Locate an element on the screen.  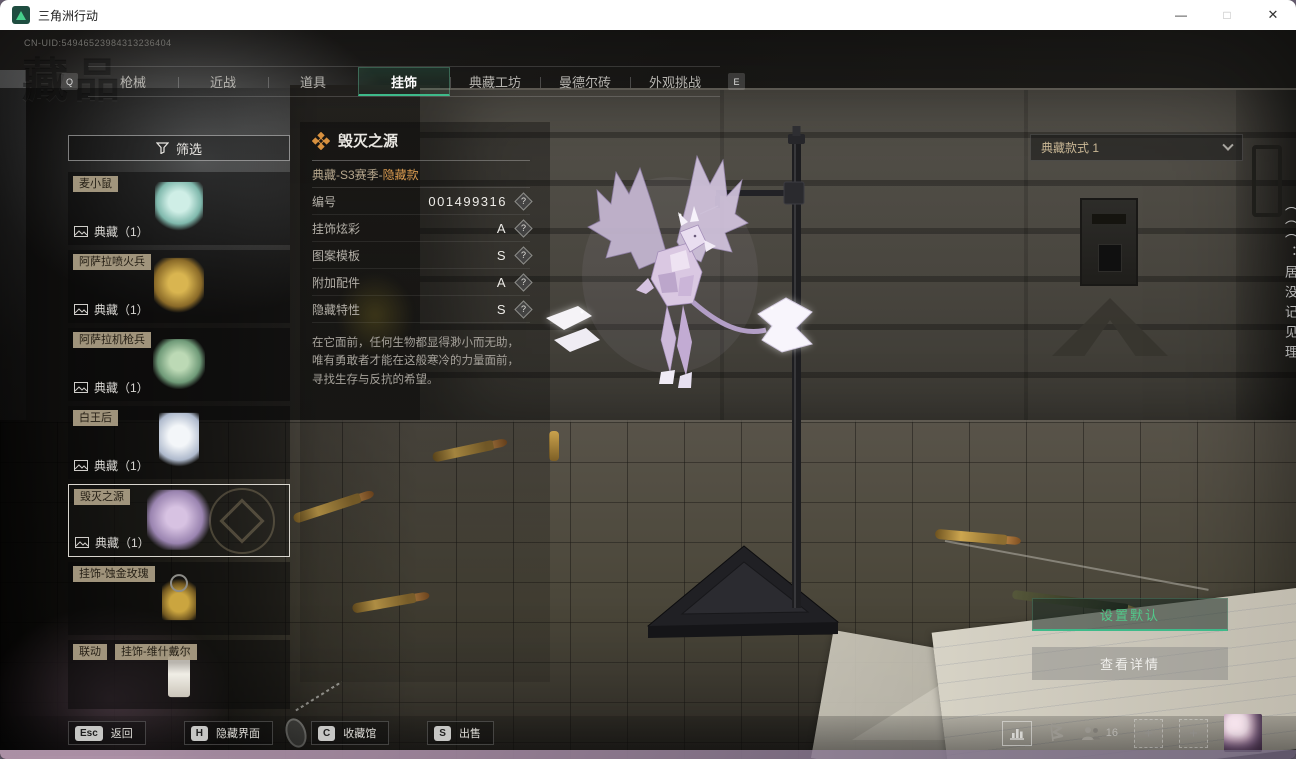
desktop-sliver is located at coordinates (648, 754).